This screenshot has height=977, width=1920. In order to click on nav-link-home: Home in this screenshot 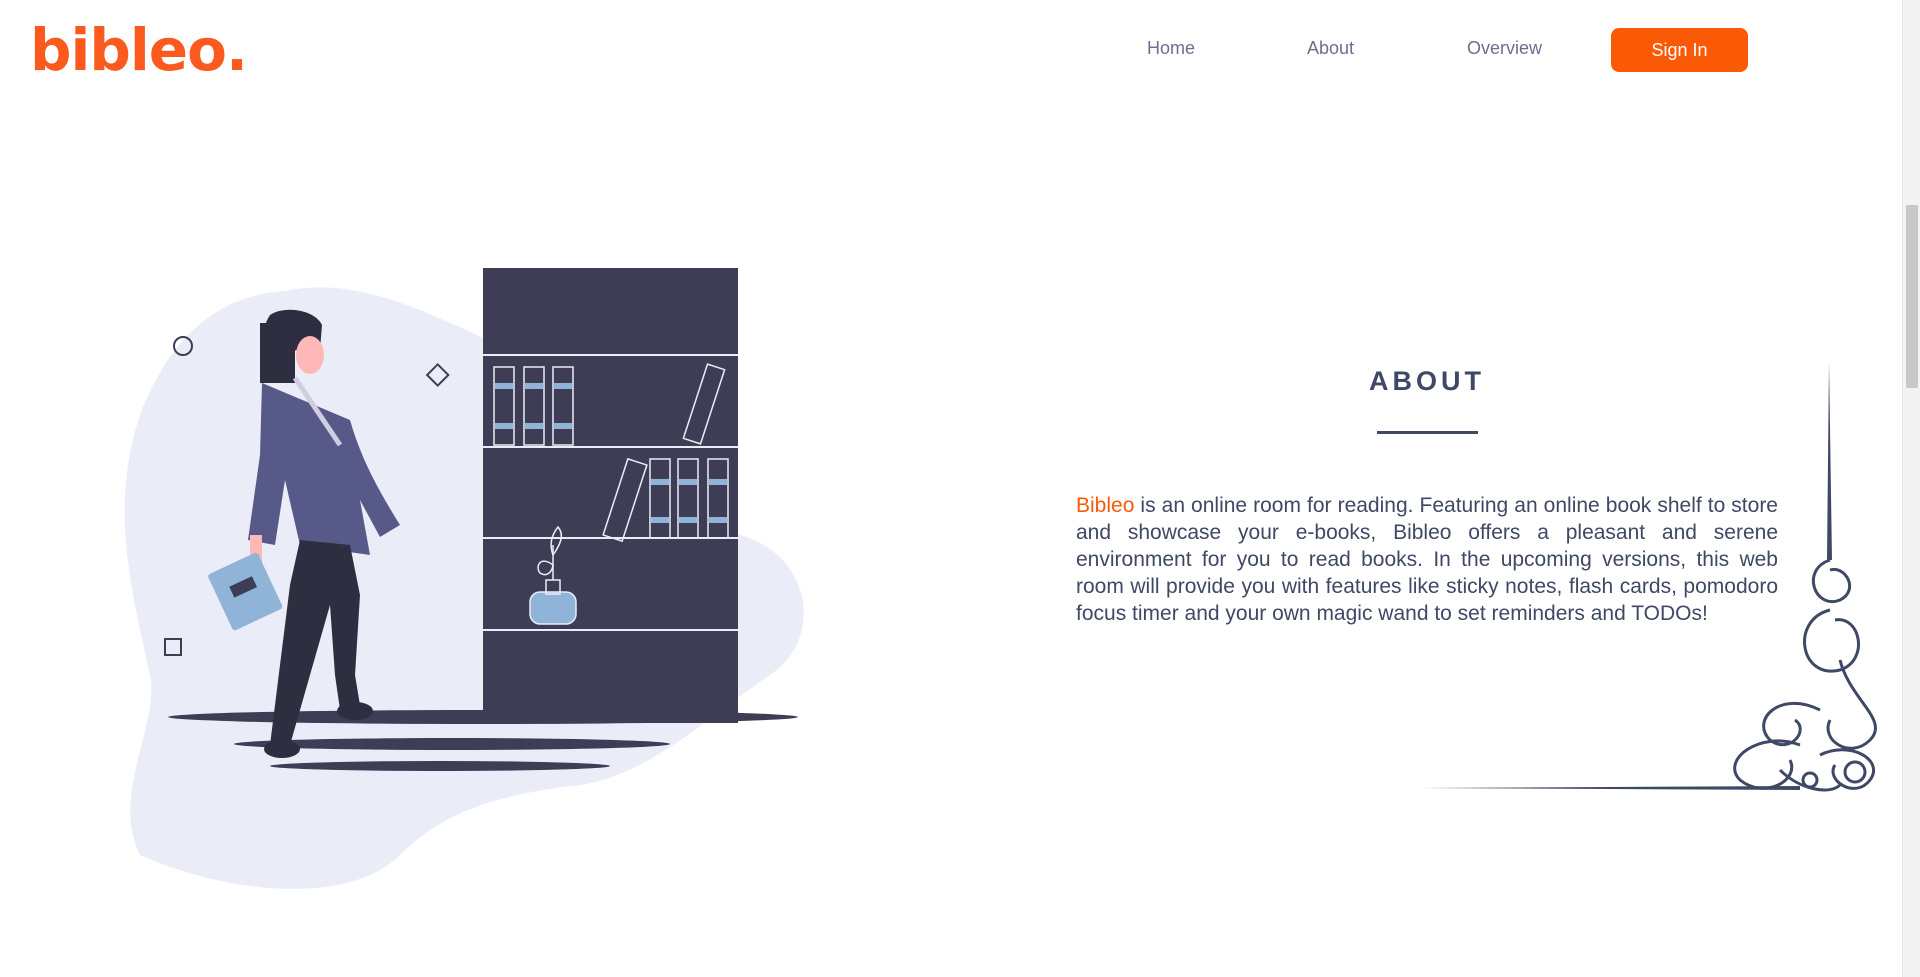, I will do `click(1171, 48)`.